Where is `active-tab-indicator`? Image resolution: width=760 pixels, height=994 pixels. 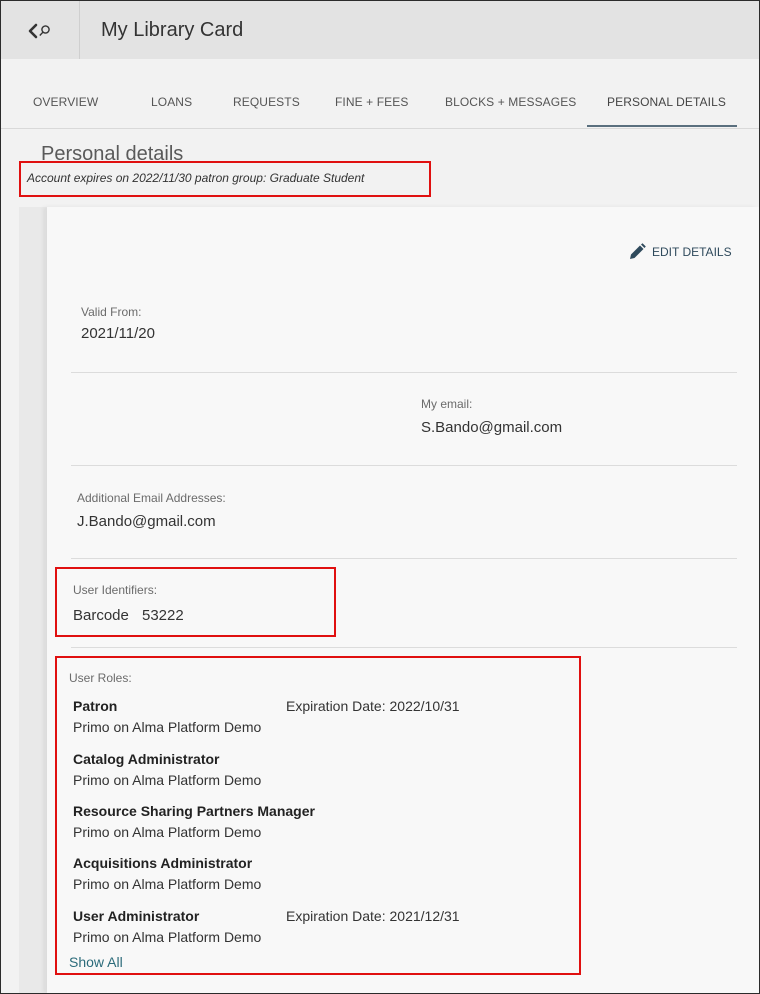
active-tab-indicator is located at coordinates (662, 126).